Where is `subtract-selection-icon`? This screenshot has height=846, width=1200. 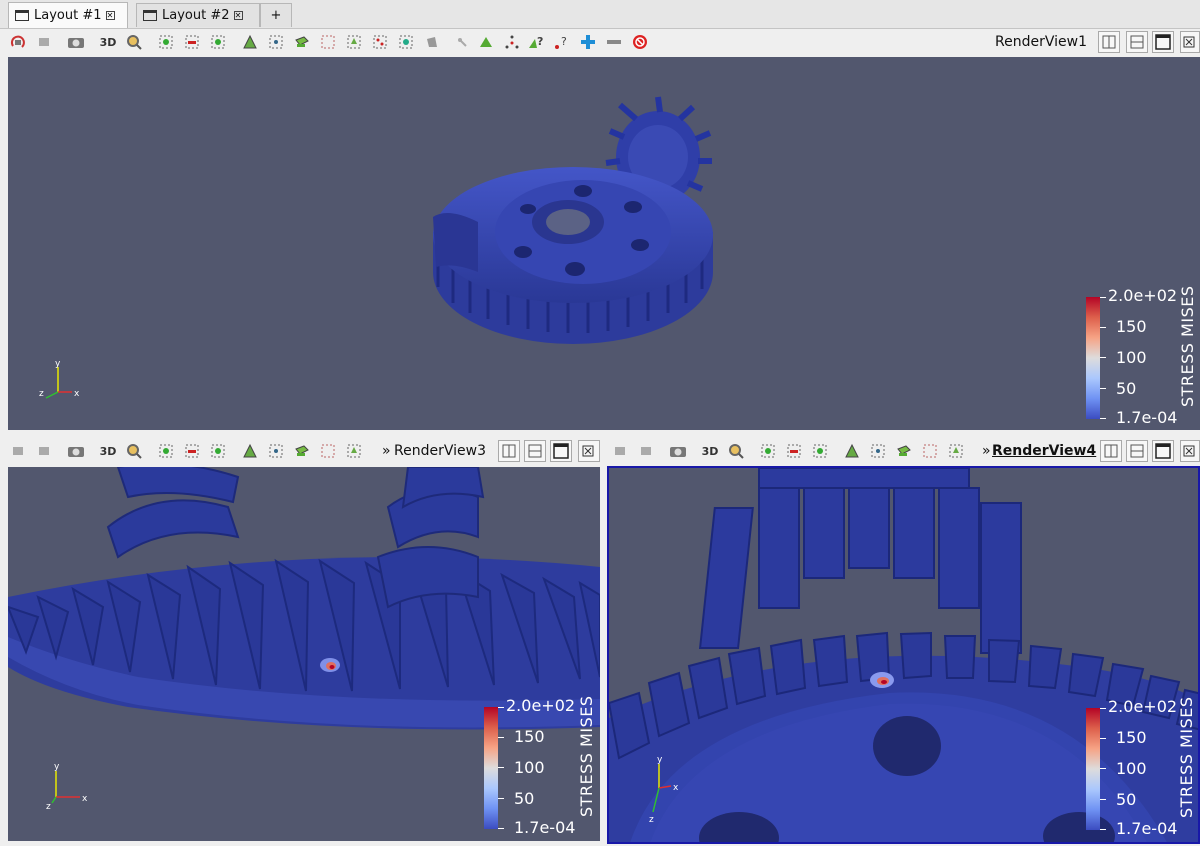
subtract-selection-icon is located at coordinates (614, 42).